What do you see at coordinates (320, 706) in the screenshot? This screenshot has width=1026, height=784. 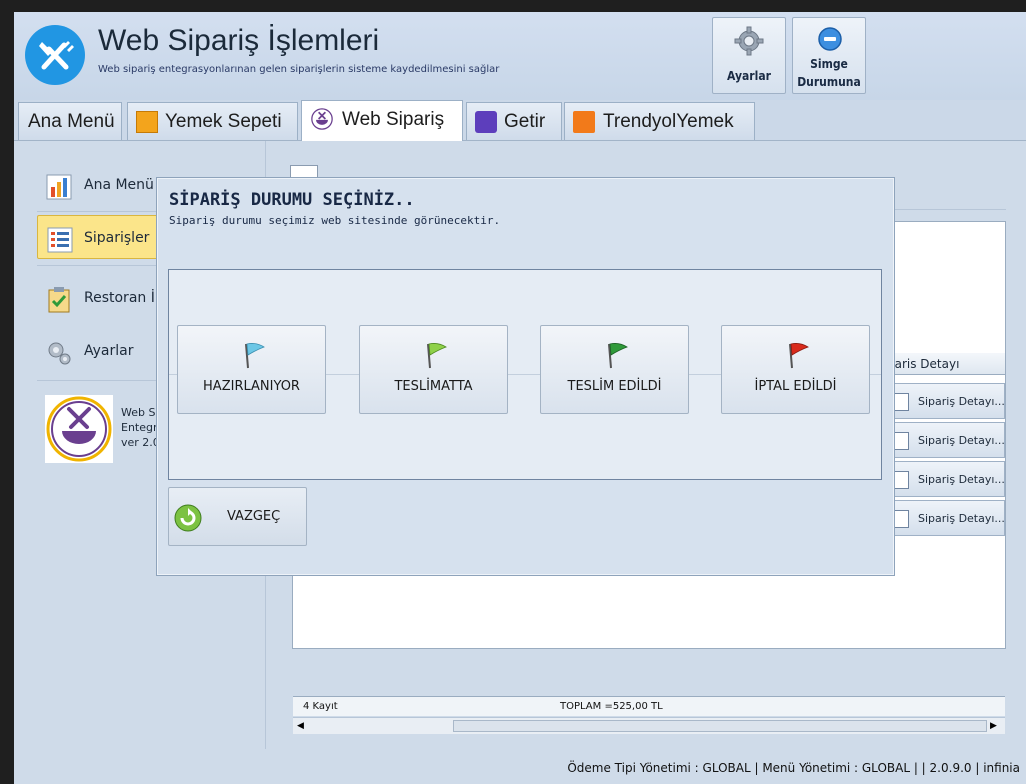 I see `record-count: 4 Kayıt` at bounding box center [320, 706].